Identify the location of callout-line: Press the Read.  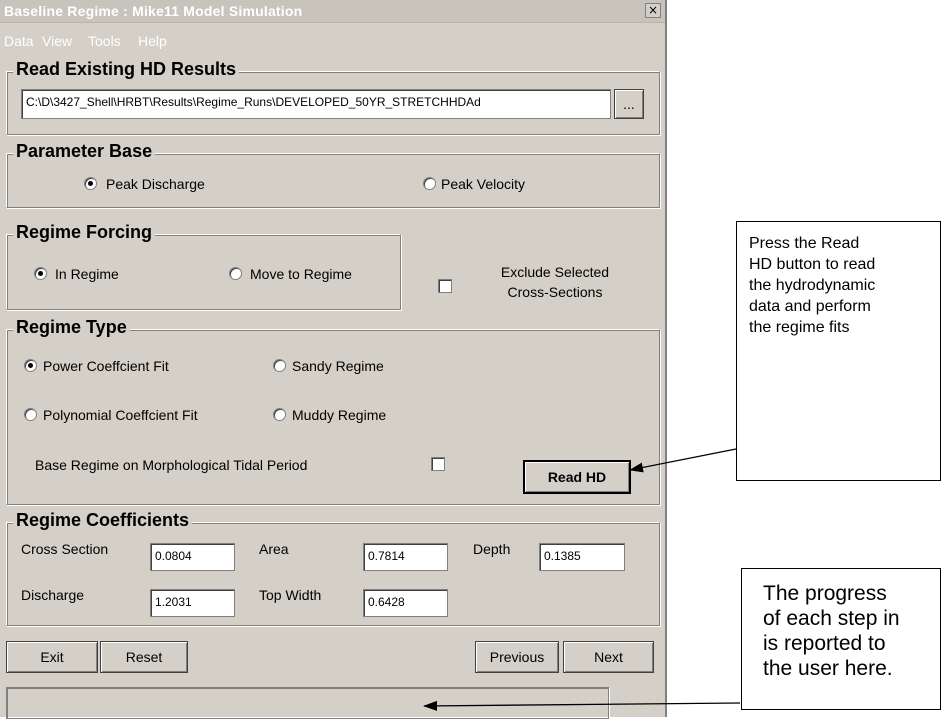
(804, 243).